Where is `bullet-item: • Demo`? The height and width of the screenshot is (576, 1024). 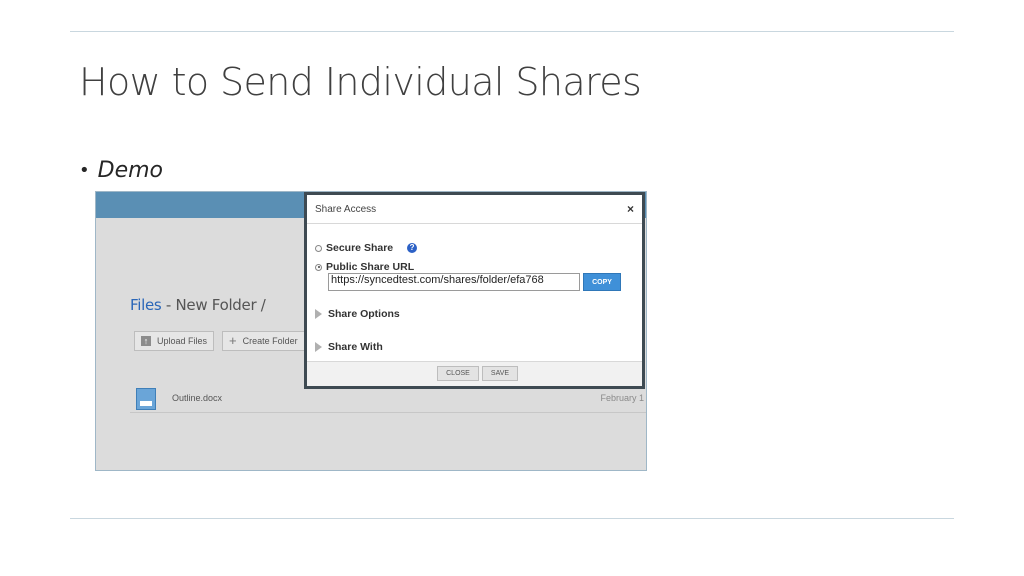 bullet-item: • Demo is located at coordinates (121, 170).